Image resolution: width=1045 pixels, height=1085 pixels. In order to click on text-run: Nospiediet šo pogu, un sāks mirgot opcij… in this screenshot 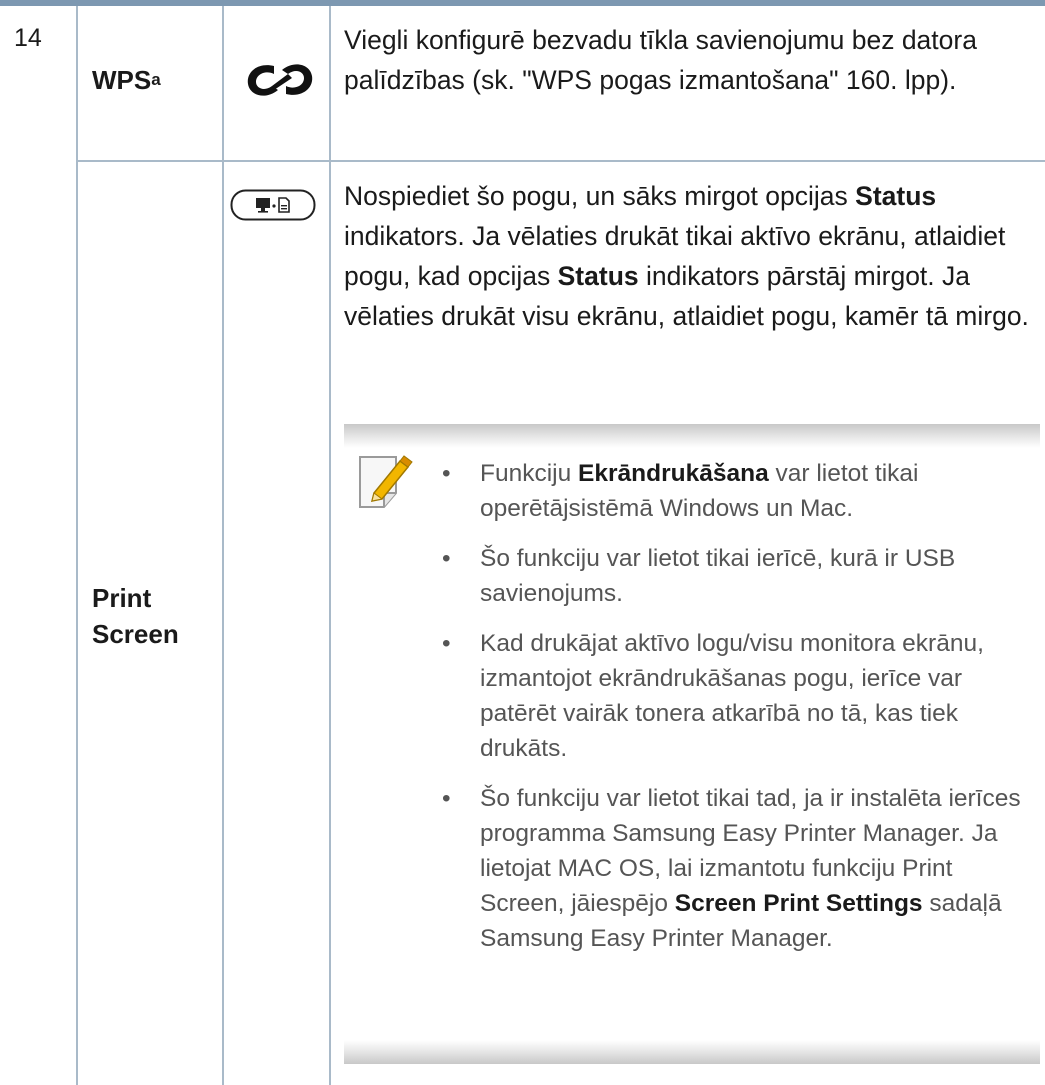, I will do `click(600, 196)`.